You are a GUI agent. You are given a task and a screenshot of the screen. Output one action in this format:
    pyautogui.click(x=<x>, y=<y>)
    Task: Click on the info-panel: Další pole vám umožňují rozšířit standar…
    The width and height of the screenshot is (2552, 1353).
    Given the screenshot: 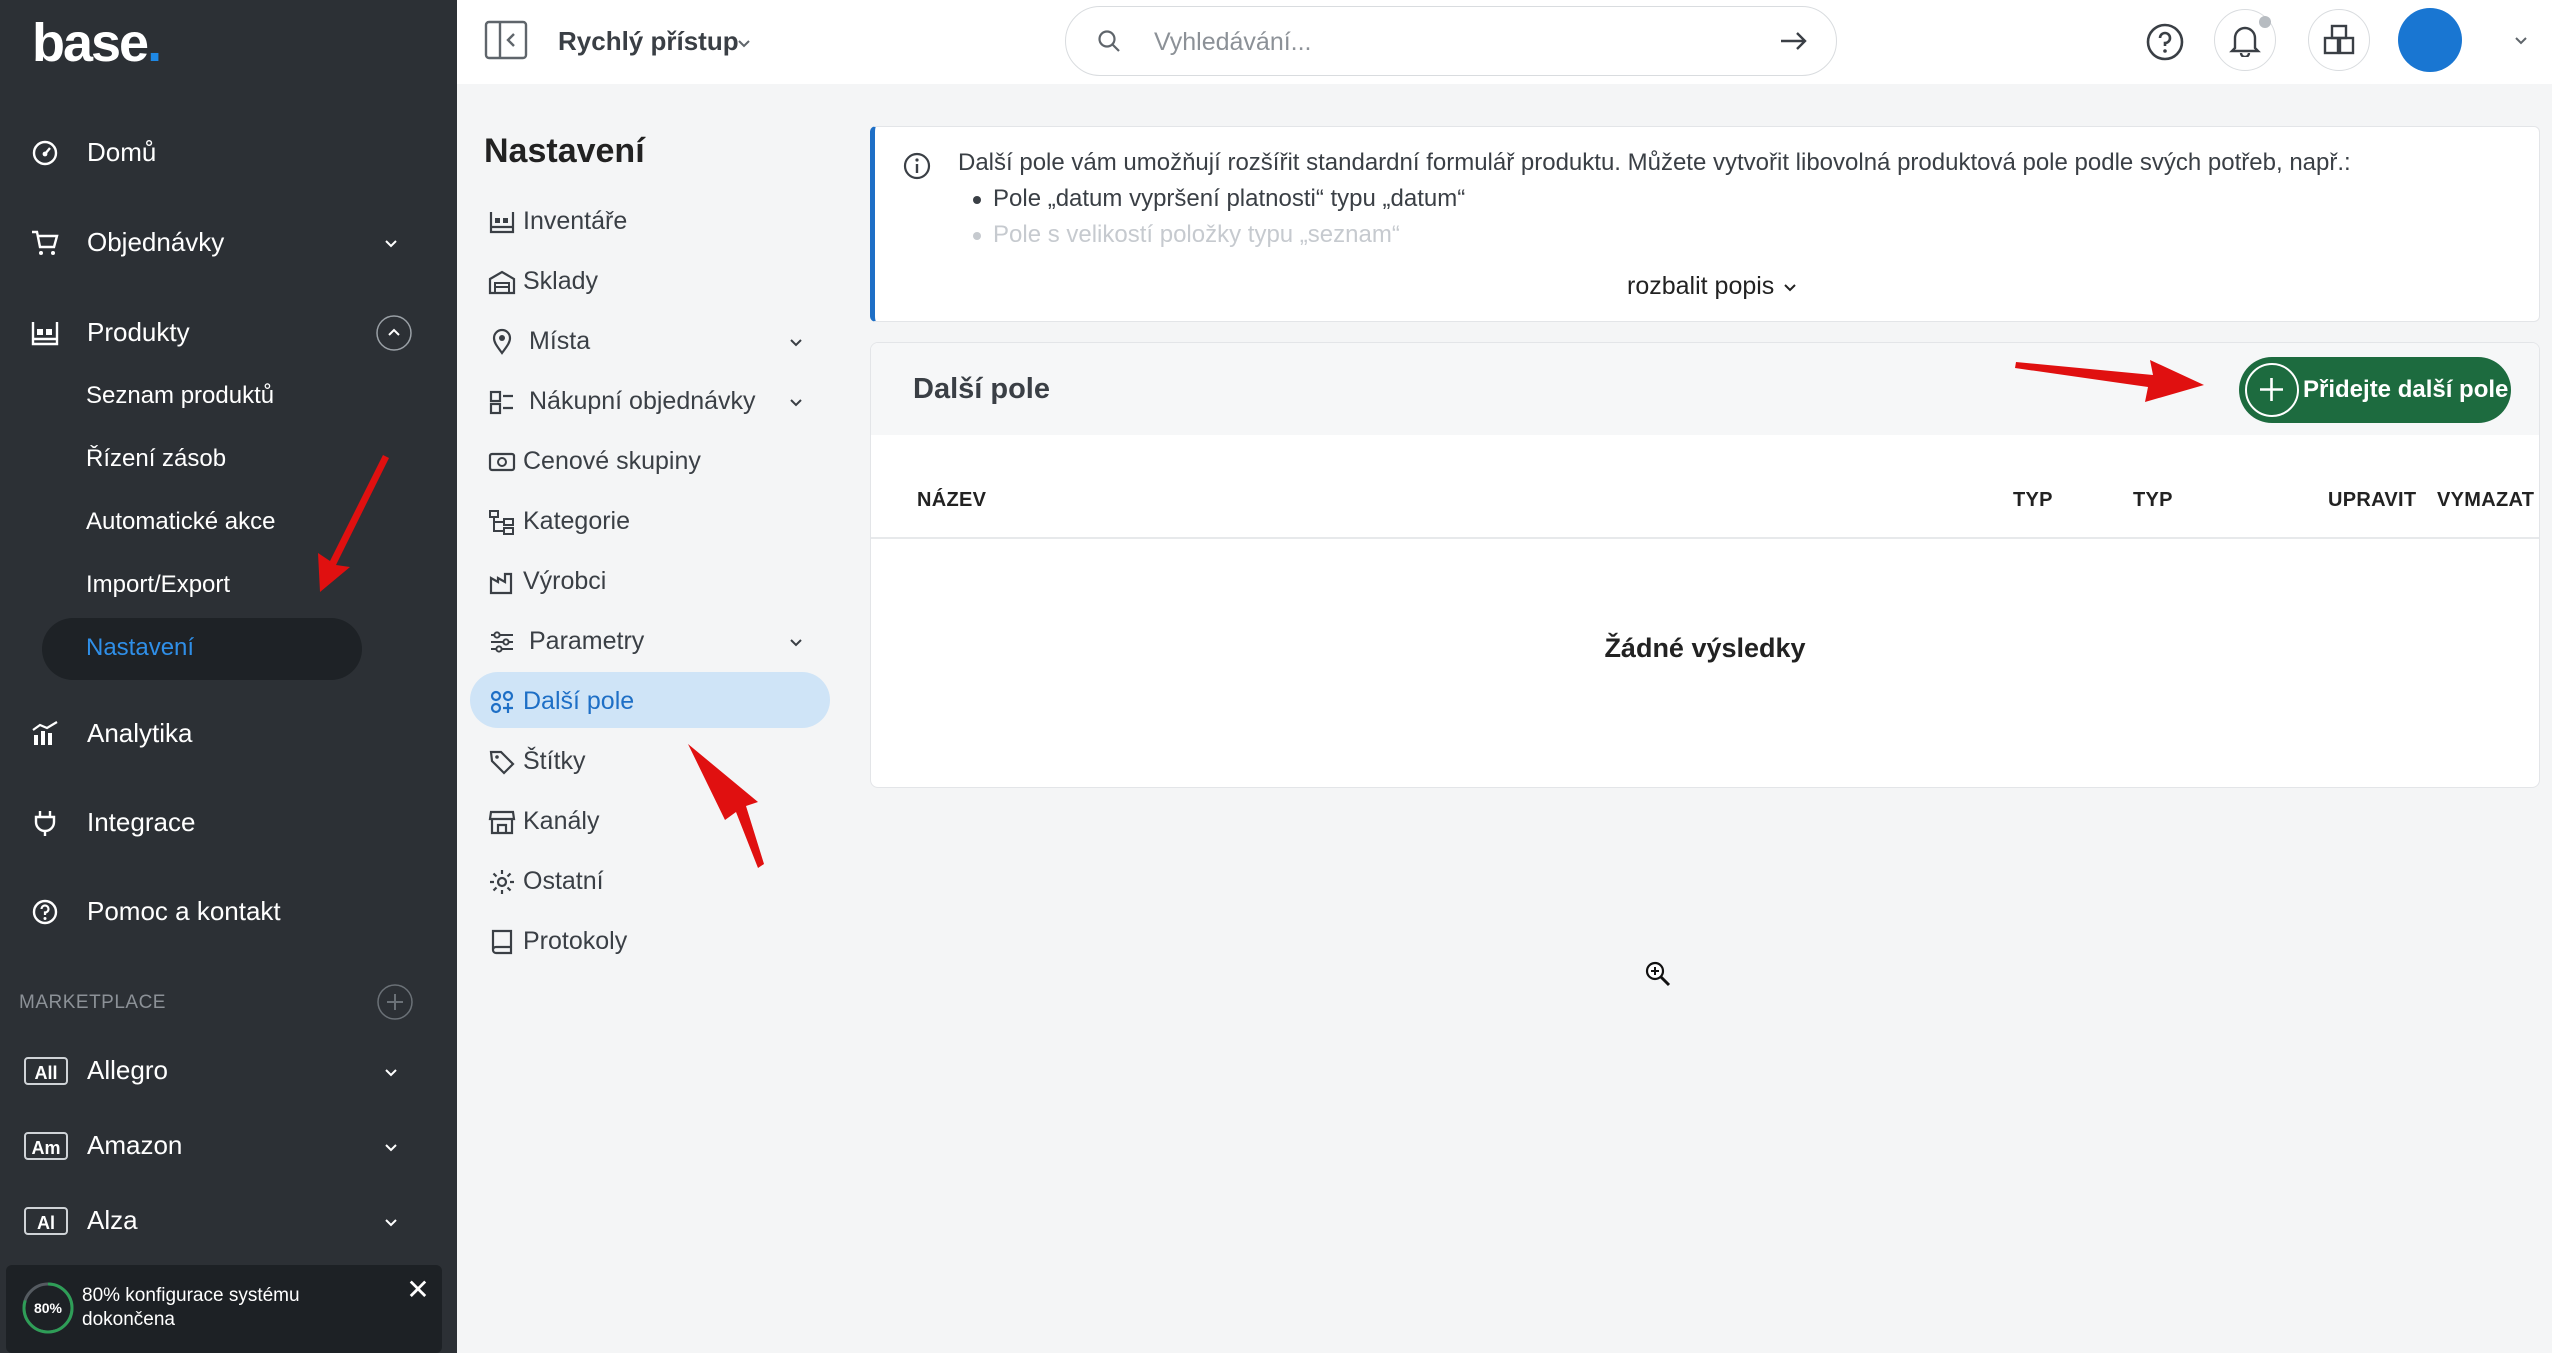 What is the action you would take?
    pyautogui.click(x=1705, y=224)
    